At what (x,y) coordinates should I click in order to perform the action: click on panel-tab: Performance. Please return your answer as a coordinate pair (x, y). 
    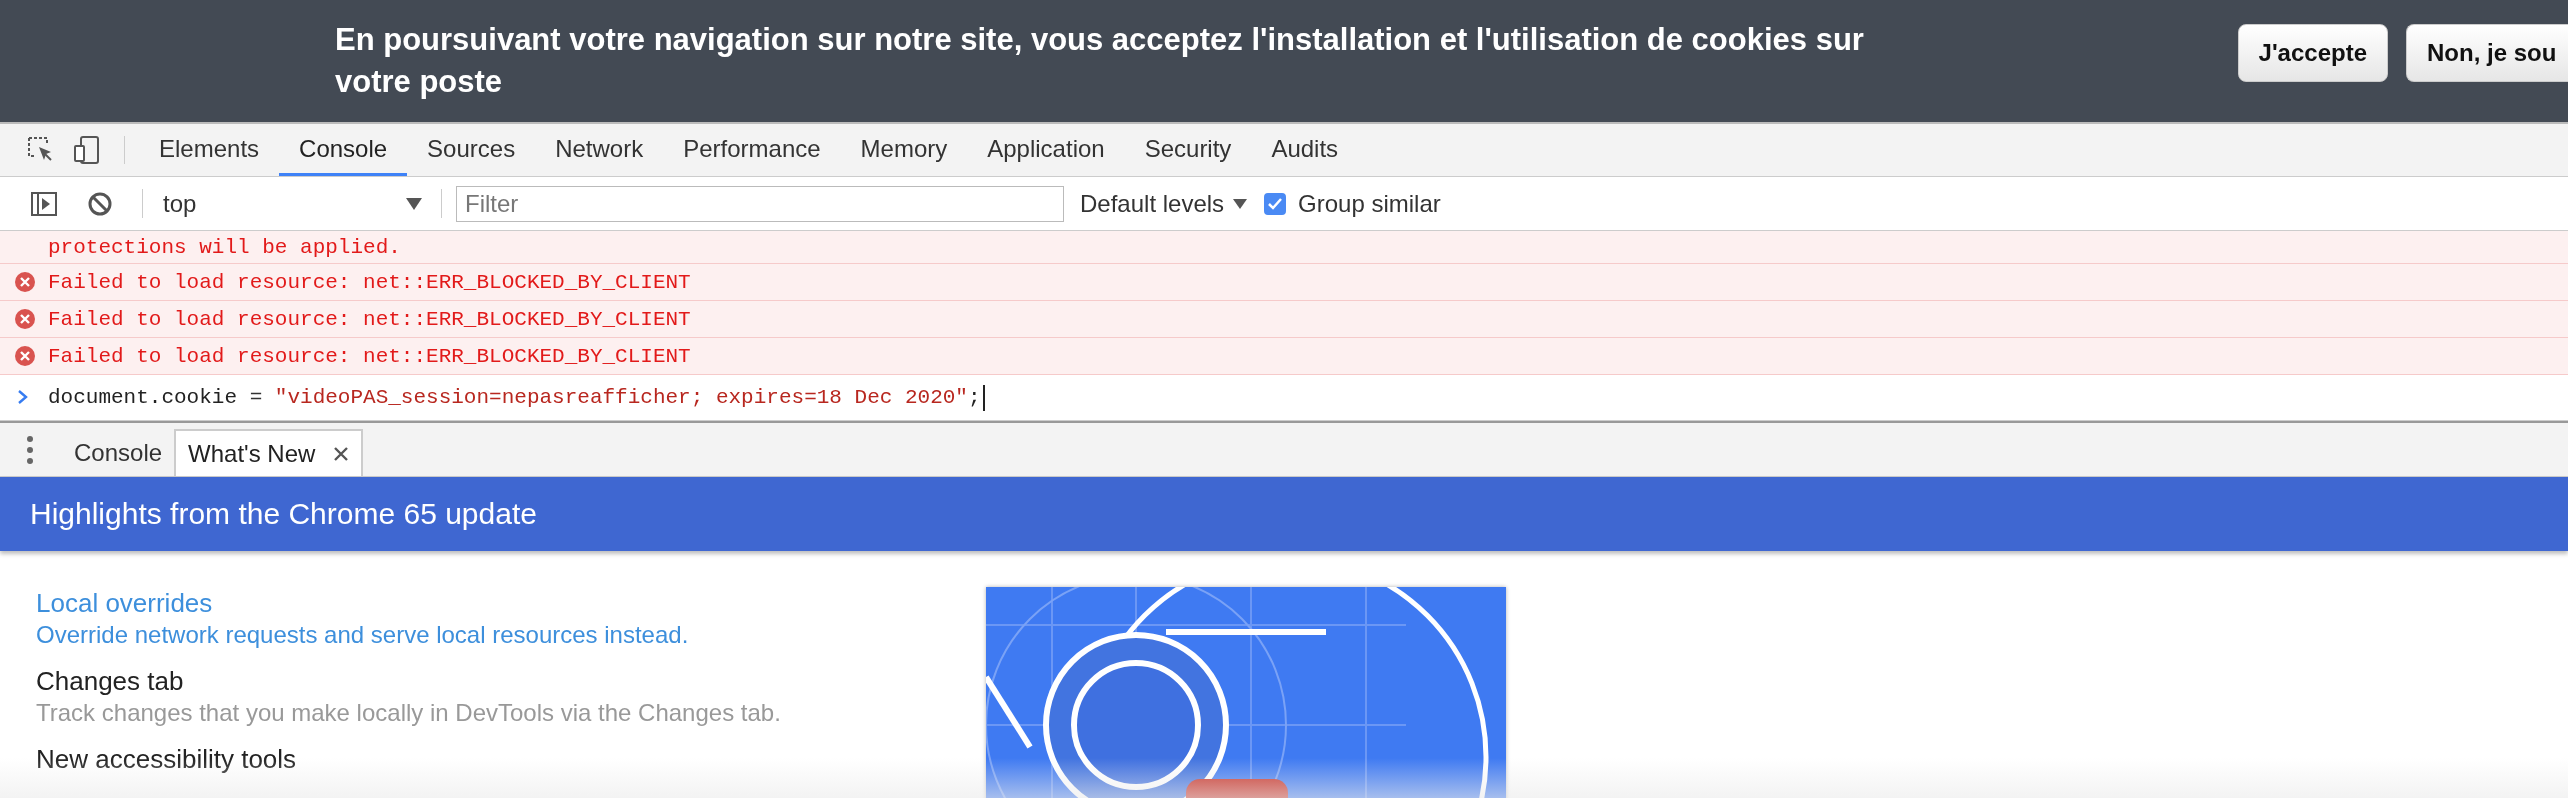
    Looking at the image, I should click on (752, 150).